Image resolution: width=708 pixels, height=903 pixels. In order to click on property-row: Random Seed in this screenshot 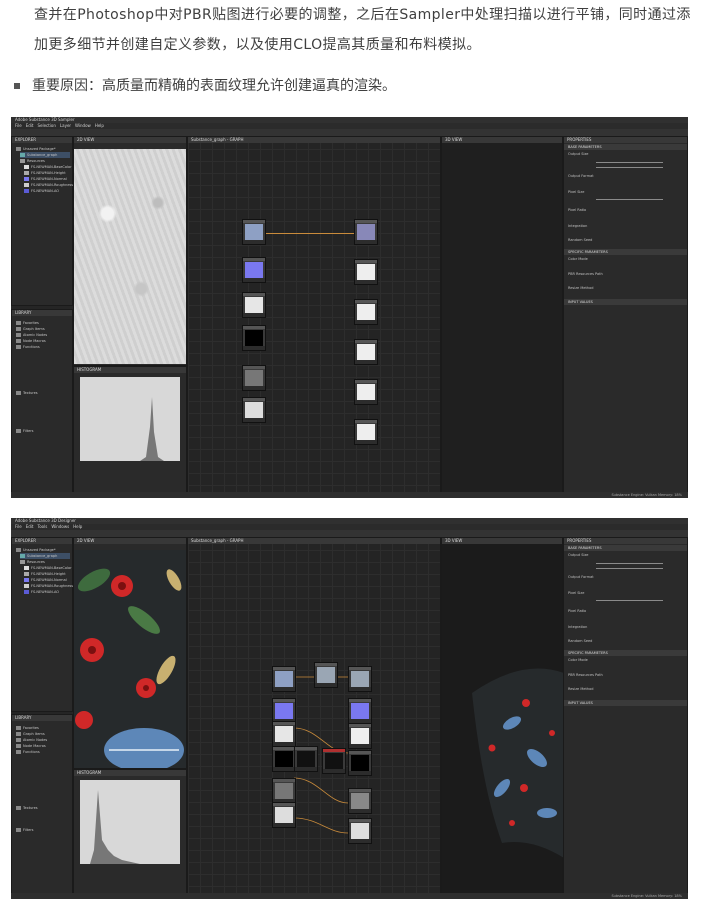, I will do `click(580, 240)`.